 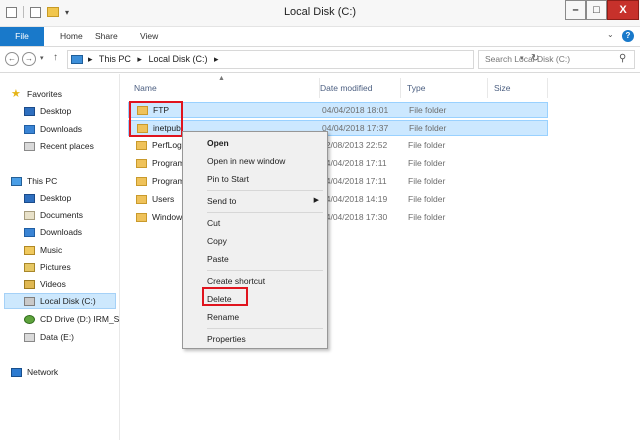 What do you see at coordinates (16, 93) in the screenshot?
I see `star-icon: ★` at bounding box center [16, 93].